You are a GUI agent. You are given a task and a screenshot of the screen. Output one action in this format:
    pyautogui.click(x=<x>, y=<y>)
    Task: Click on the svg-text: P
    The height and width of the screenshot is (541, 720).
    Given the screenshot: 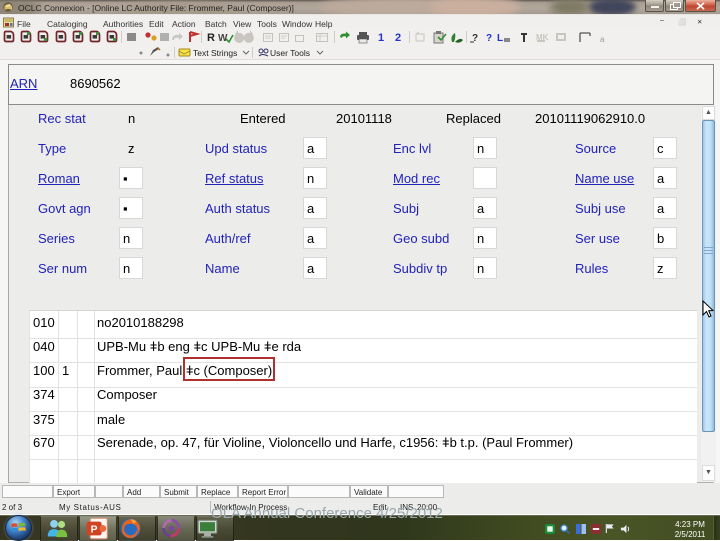 What is the action you would take?
    pyautogui.click(x=94, y=530)
    